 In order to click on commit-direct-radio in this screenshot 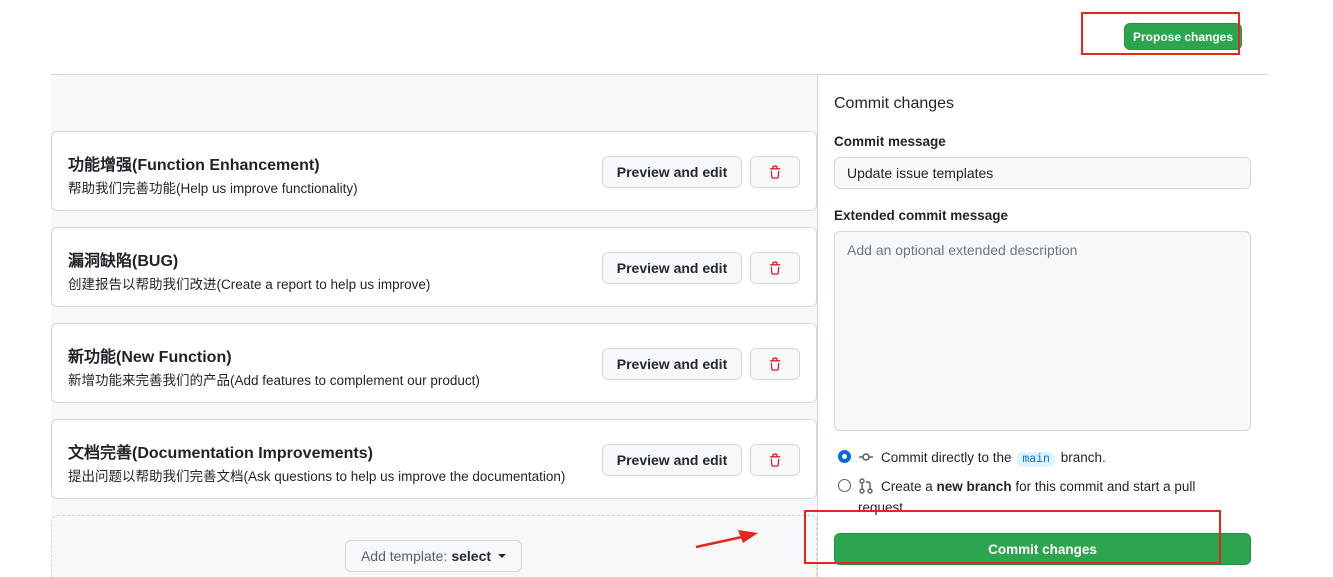, I will do `click(844, 456)`.